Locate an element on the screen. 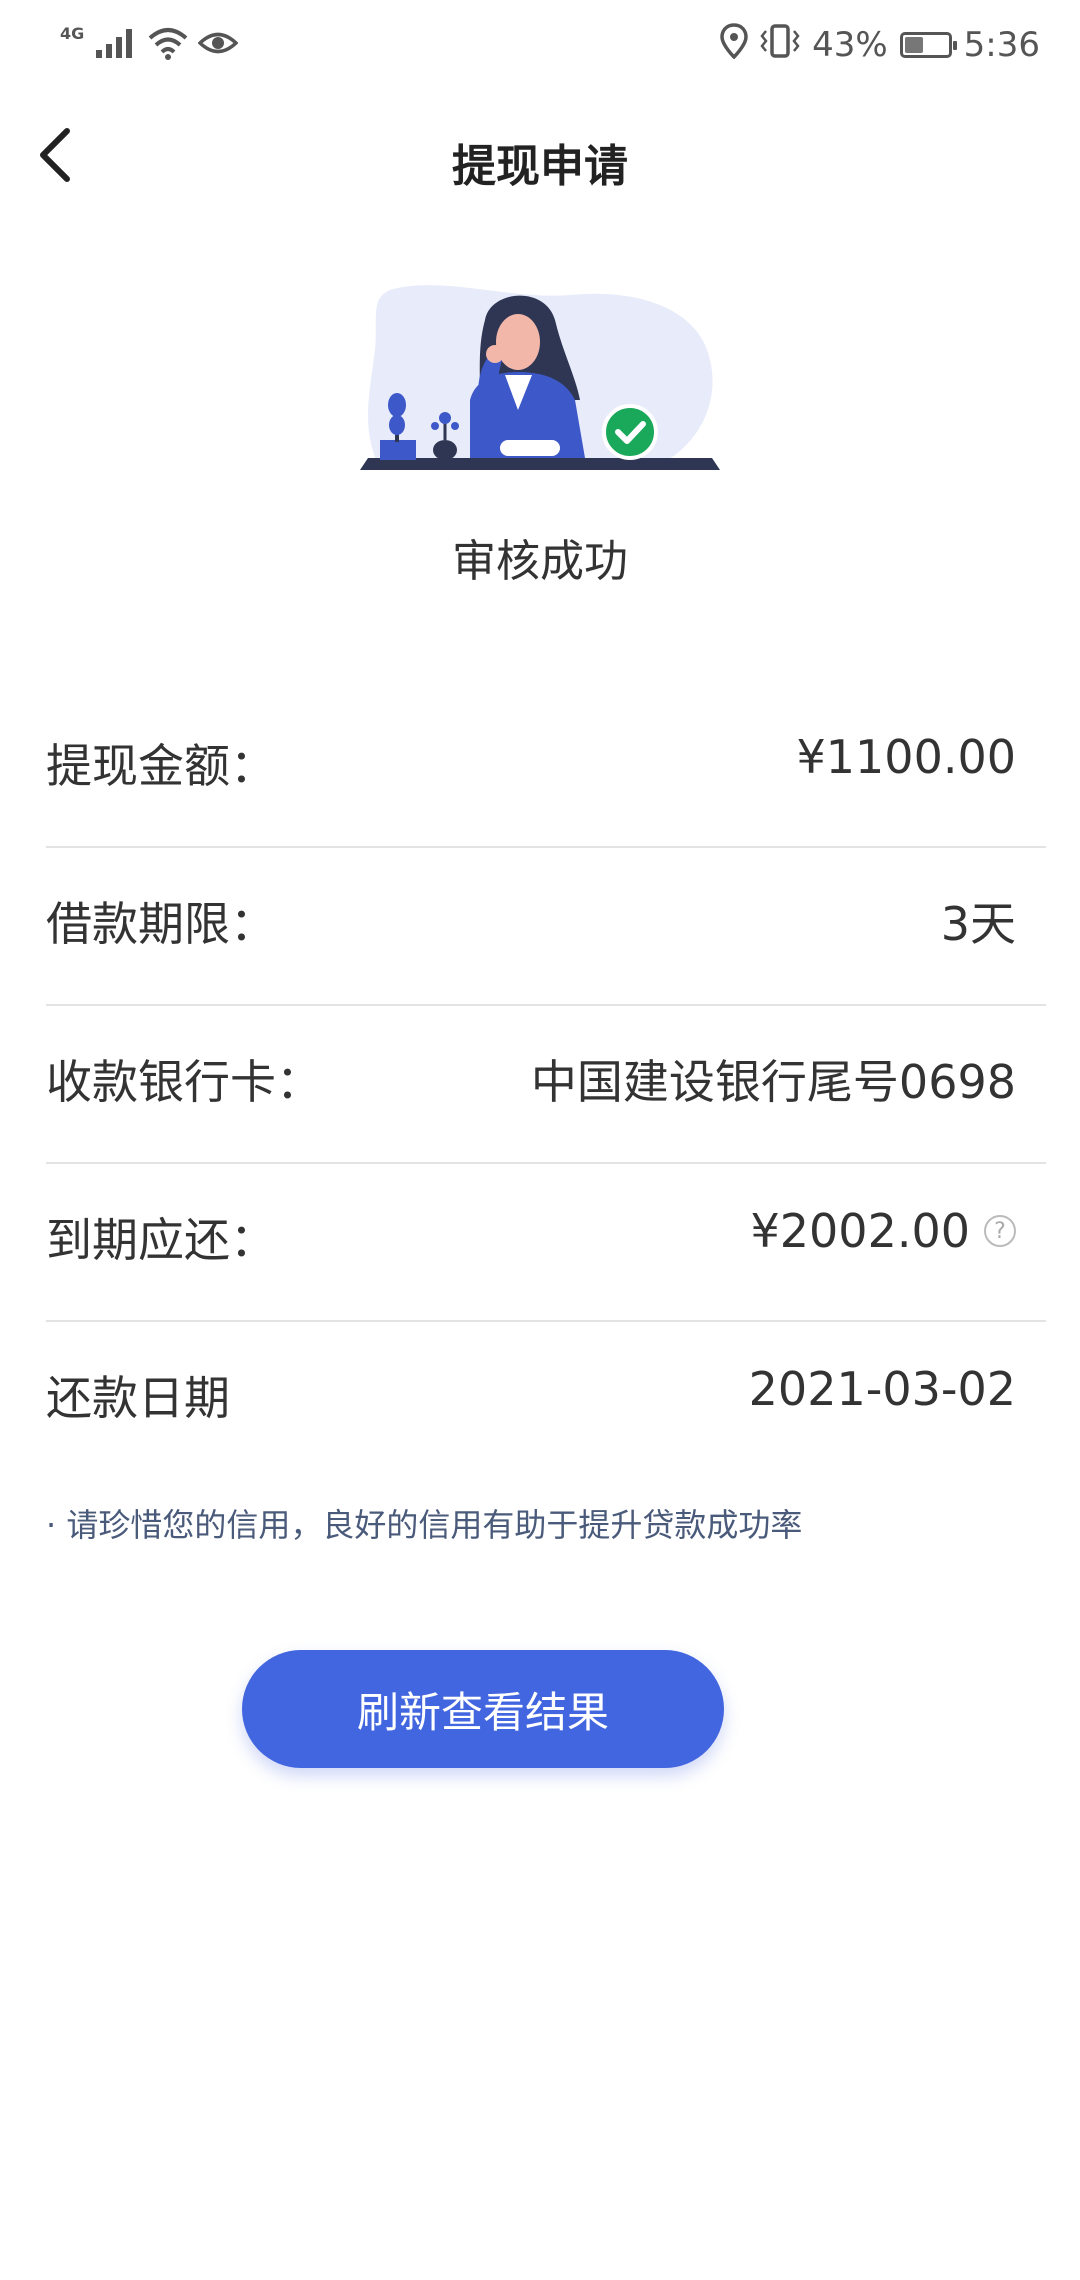 The height and width of the screenshot is (2280, 1080). detail-value: ¥1100.00 is located at coordinates (907, 757).